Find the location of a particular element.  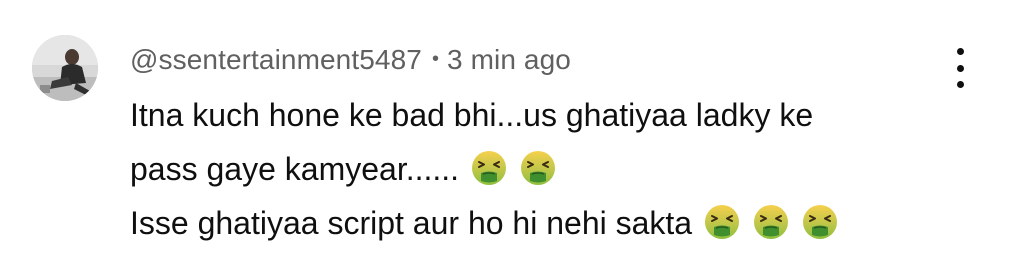

comment-header: @ssentertainment5487 • 3 min ago is located at coordinates (350, 60).